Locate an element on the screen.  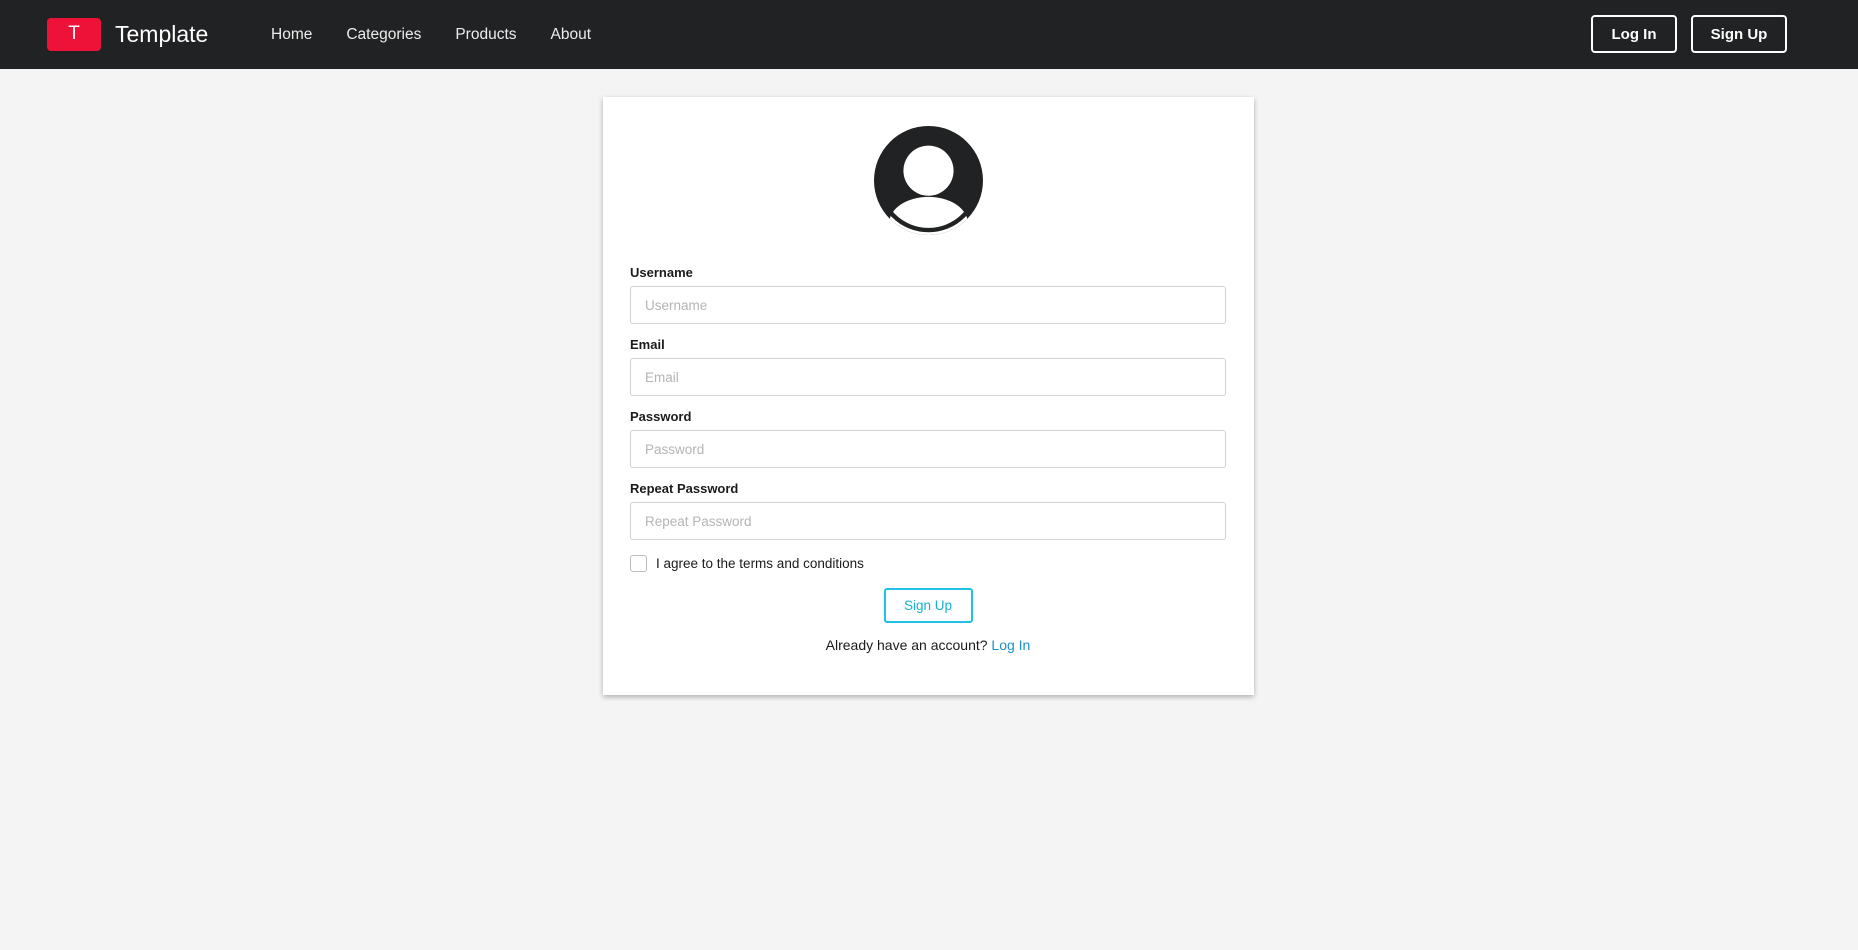
signup-button: Sign Up is located at coordinates (1739, 34).